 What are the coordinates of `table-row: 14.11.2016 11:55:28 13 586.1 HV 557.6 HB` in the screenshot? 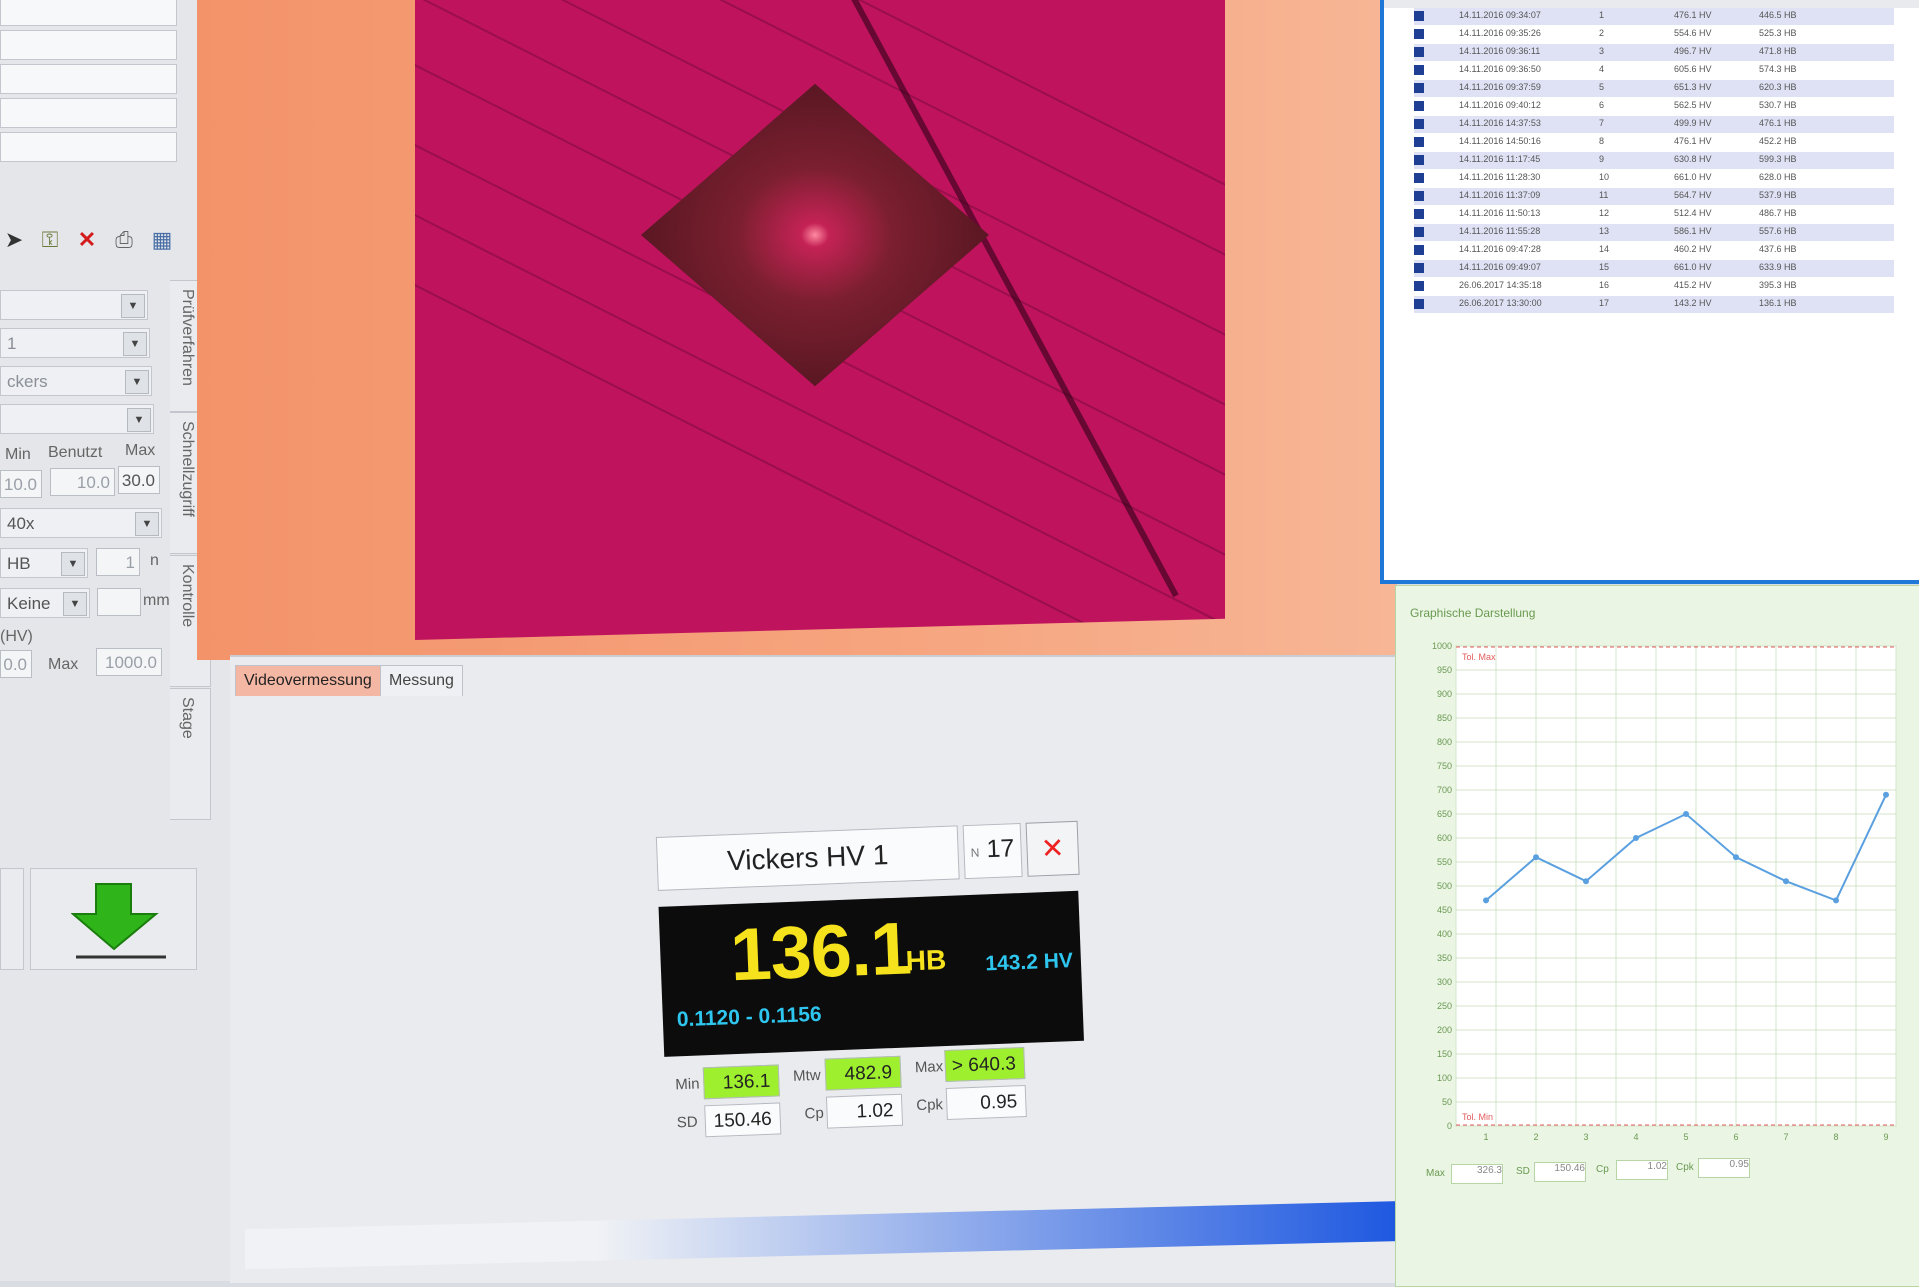 It's located at (1654, 232).